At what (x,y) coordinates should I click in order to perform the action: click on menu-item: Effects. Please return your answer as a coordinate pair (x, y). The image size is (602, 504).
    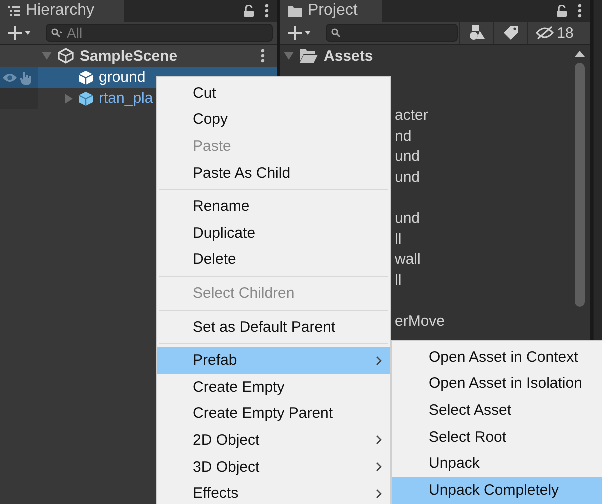
    Looking at the image, I should click on (273, 492).